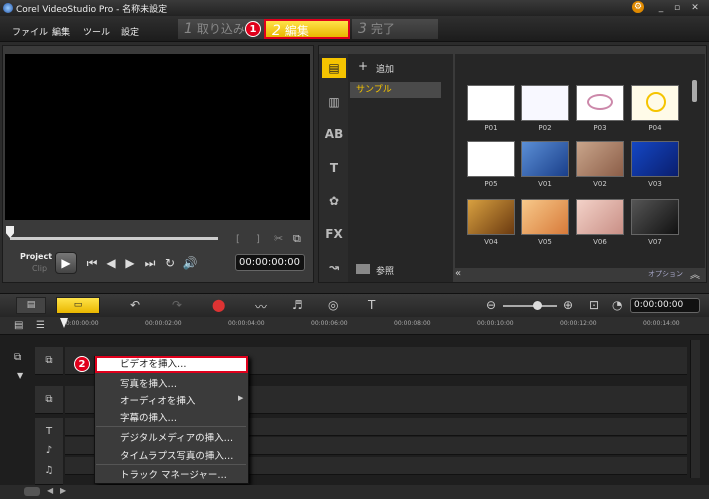  Describe the element at coordinates (135, 305) in the screenshot. I see `undo-icon: ↶` at that location.